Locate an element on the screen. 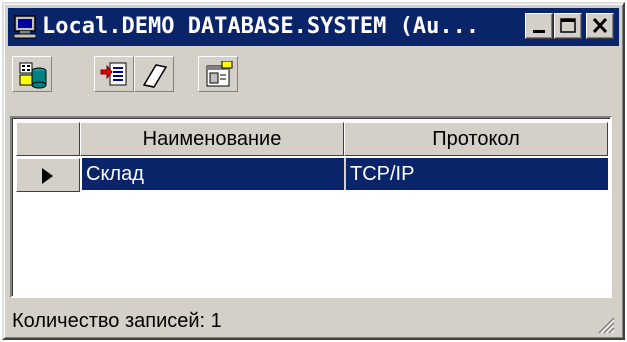 The image size is (627, 342). indicator-column-header is located at coordinates (48, 139).